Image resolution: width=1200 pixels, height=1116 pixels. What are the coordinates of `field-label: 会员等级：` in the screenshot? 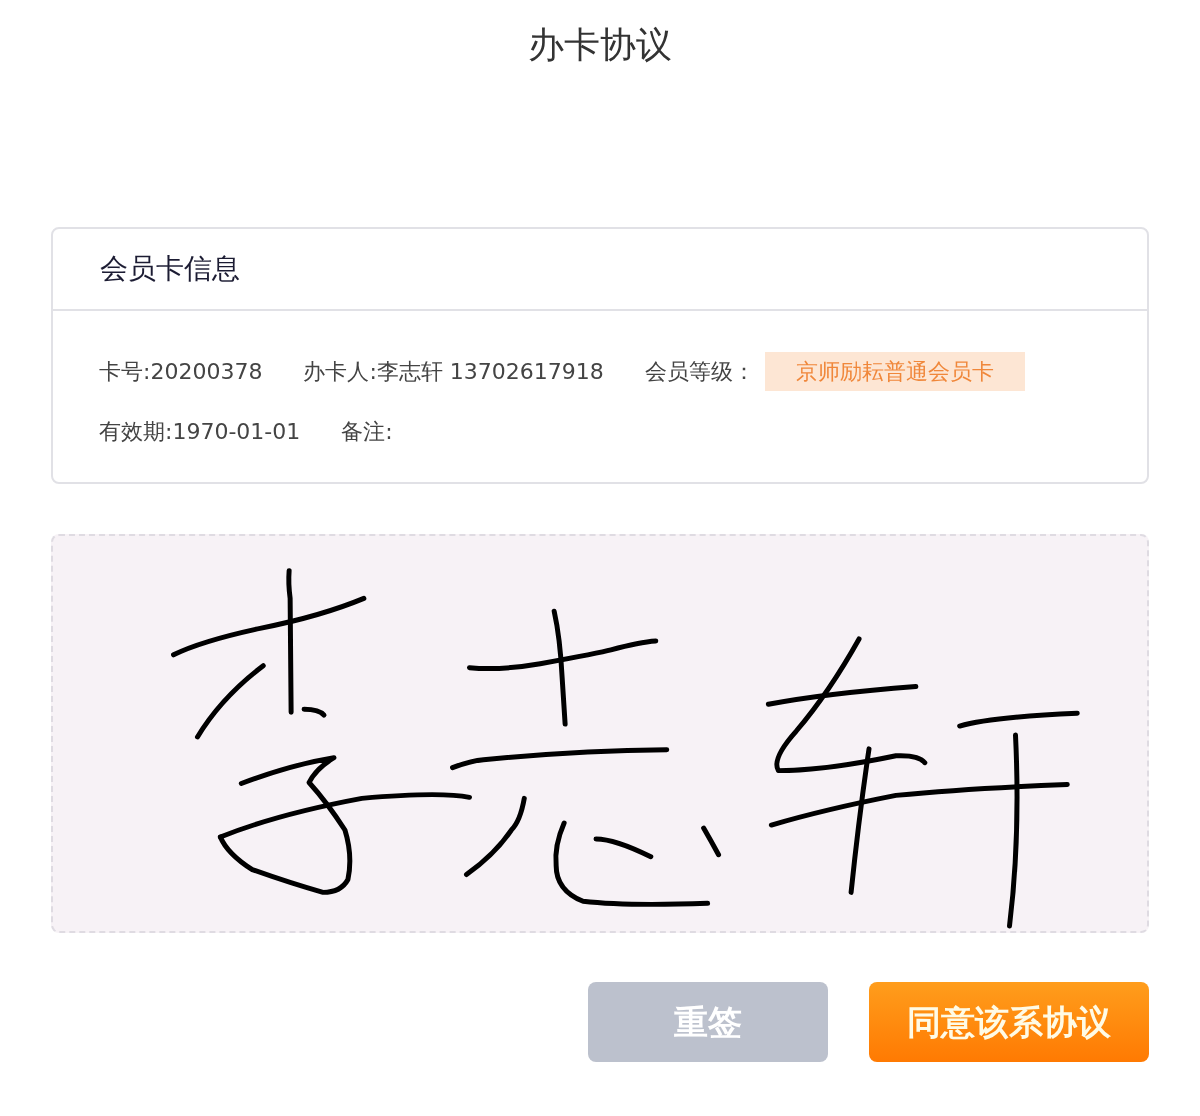 It's located at (699, 371).